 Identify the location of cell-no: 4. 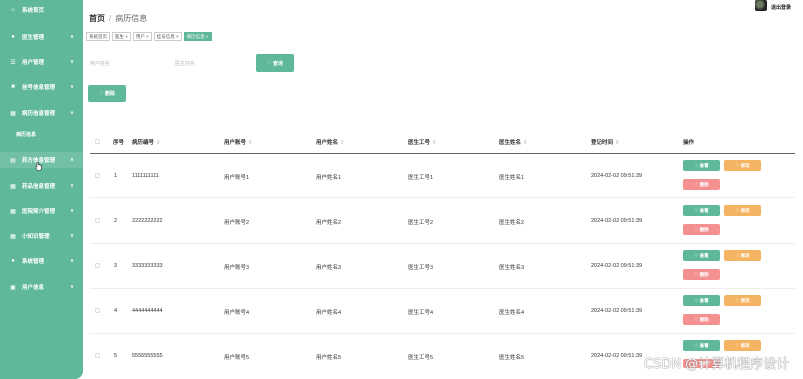
(116, 311).